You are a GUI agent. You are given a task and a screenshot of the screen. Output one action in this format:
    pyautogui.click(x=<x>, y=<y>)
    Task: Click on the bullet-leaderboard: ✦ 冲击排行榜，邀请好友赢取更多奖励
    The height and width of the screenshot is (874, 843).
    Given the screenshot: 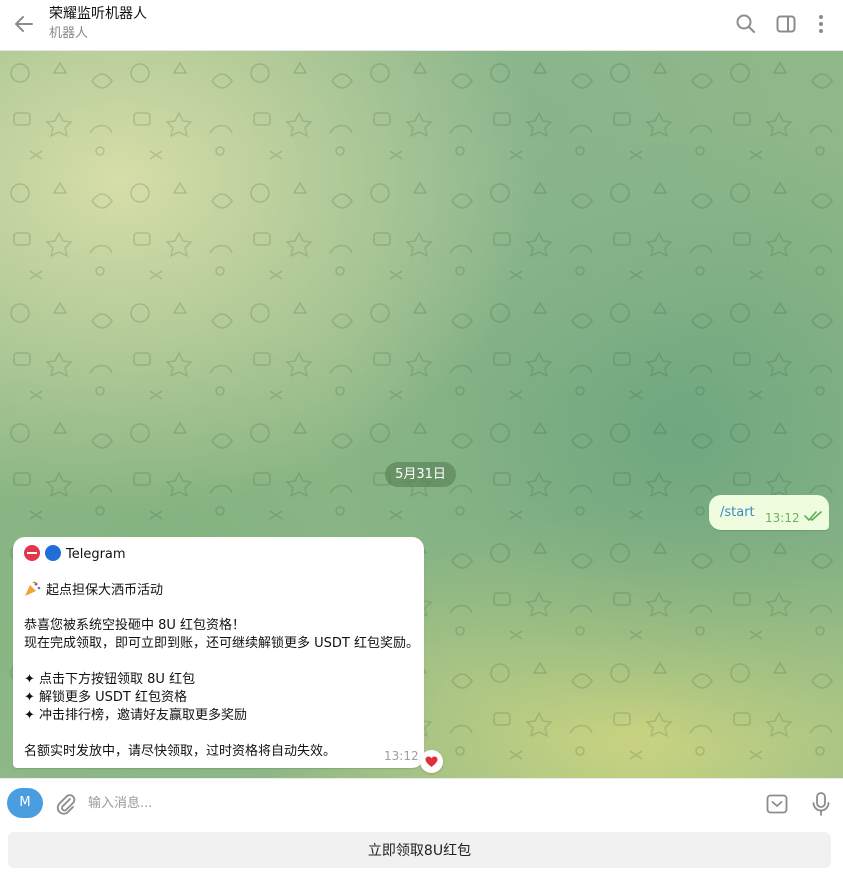 What is the action you would take?
    pyautogui.click(x=136, y=715)
    